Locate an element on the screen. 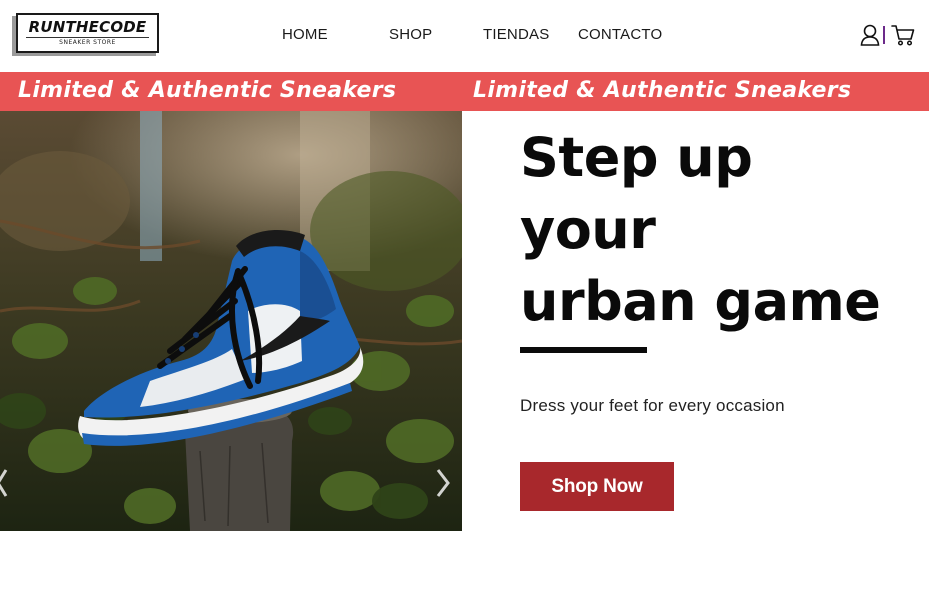 This screenshot has height=594, width=929. logo-title: RUNTHECODE is located at coordinates (87, 27).